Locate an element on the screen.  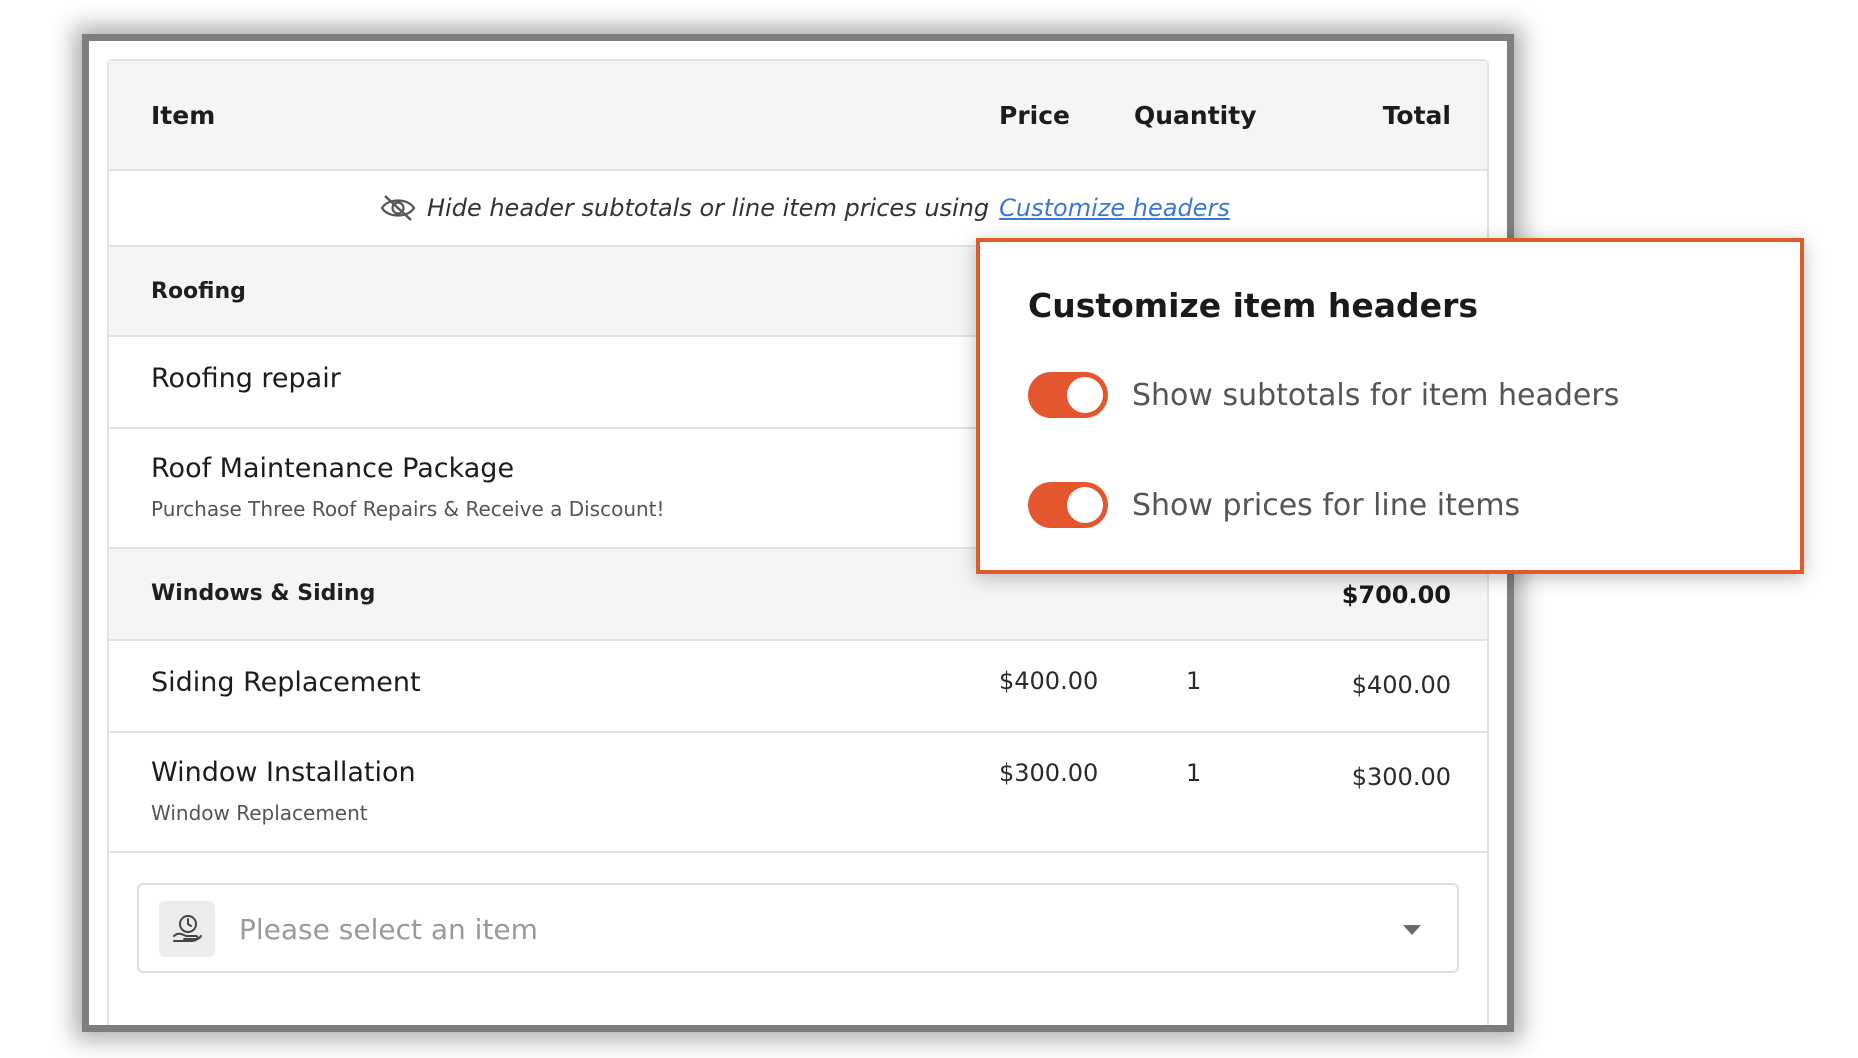
group-label: Roofing is located at coordinates (198, 291).